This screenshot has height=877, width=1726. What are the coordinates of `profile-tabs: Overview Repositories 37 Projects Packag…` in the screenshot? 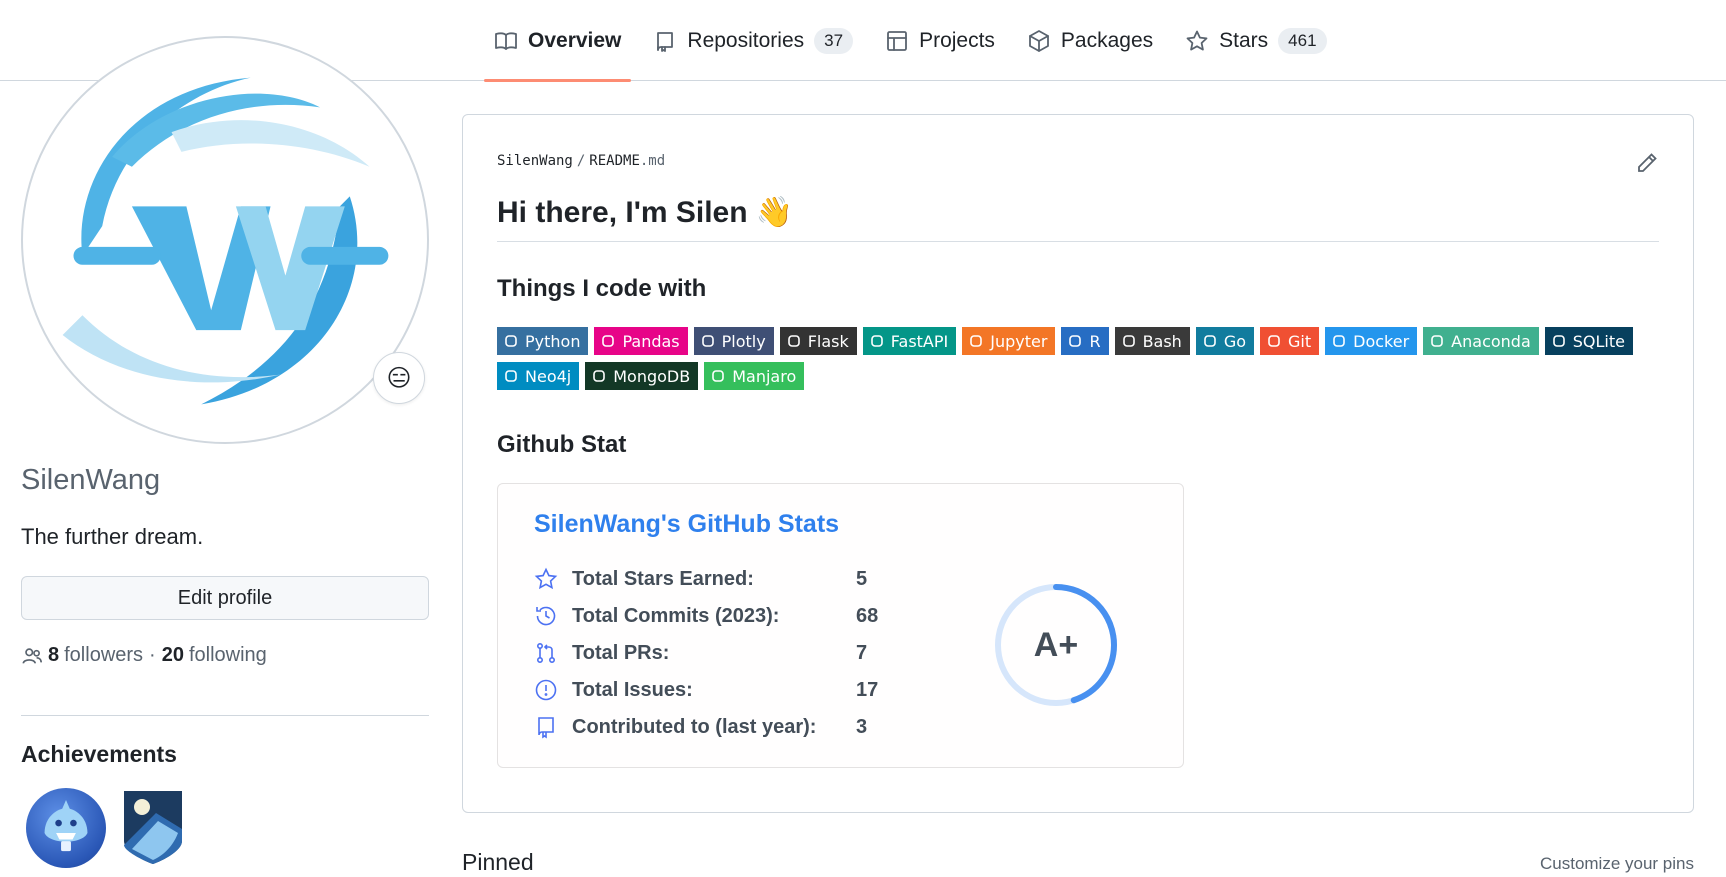 It's located at (916, 41).